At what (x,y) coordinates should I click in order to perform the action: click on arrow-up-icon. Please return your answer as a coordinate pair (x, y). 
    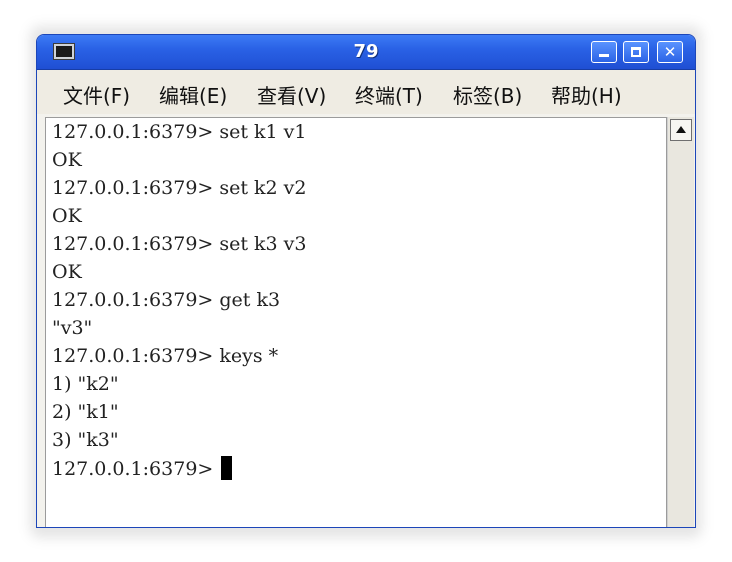
    Looking at the image, I should click on (681, 130).